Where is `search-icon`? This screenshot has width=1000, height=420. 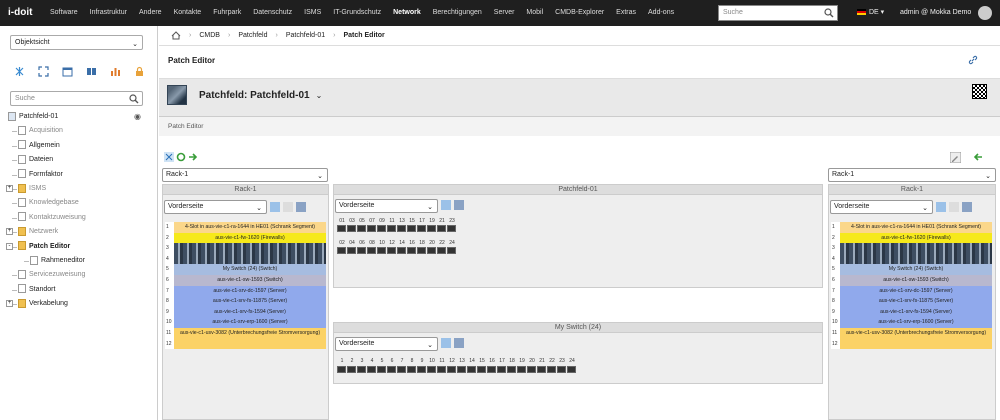
search-icon is located at coordinates (829, 13).